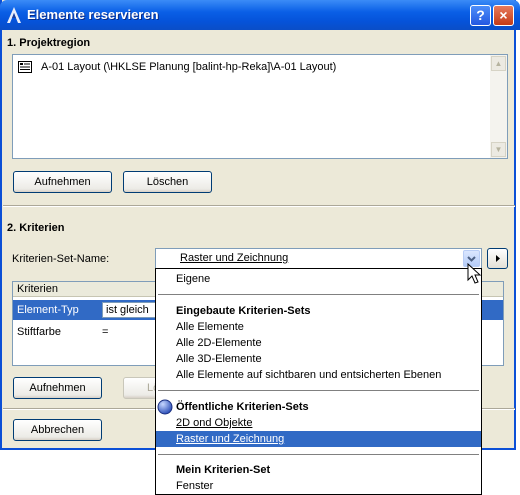 This screenshot has height=495, width=520. I want to click on add-region-button: Aufnehmen, so click(62, 182).